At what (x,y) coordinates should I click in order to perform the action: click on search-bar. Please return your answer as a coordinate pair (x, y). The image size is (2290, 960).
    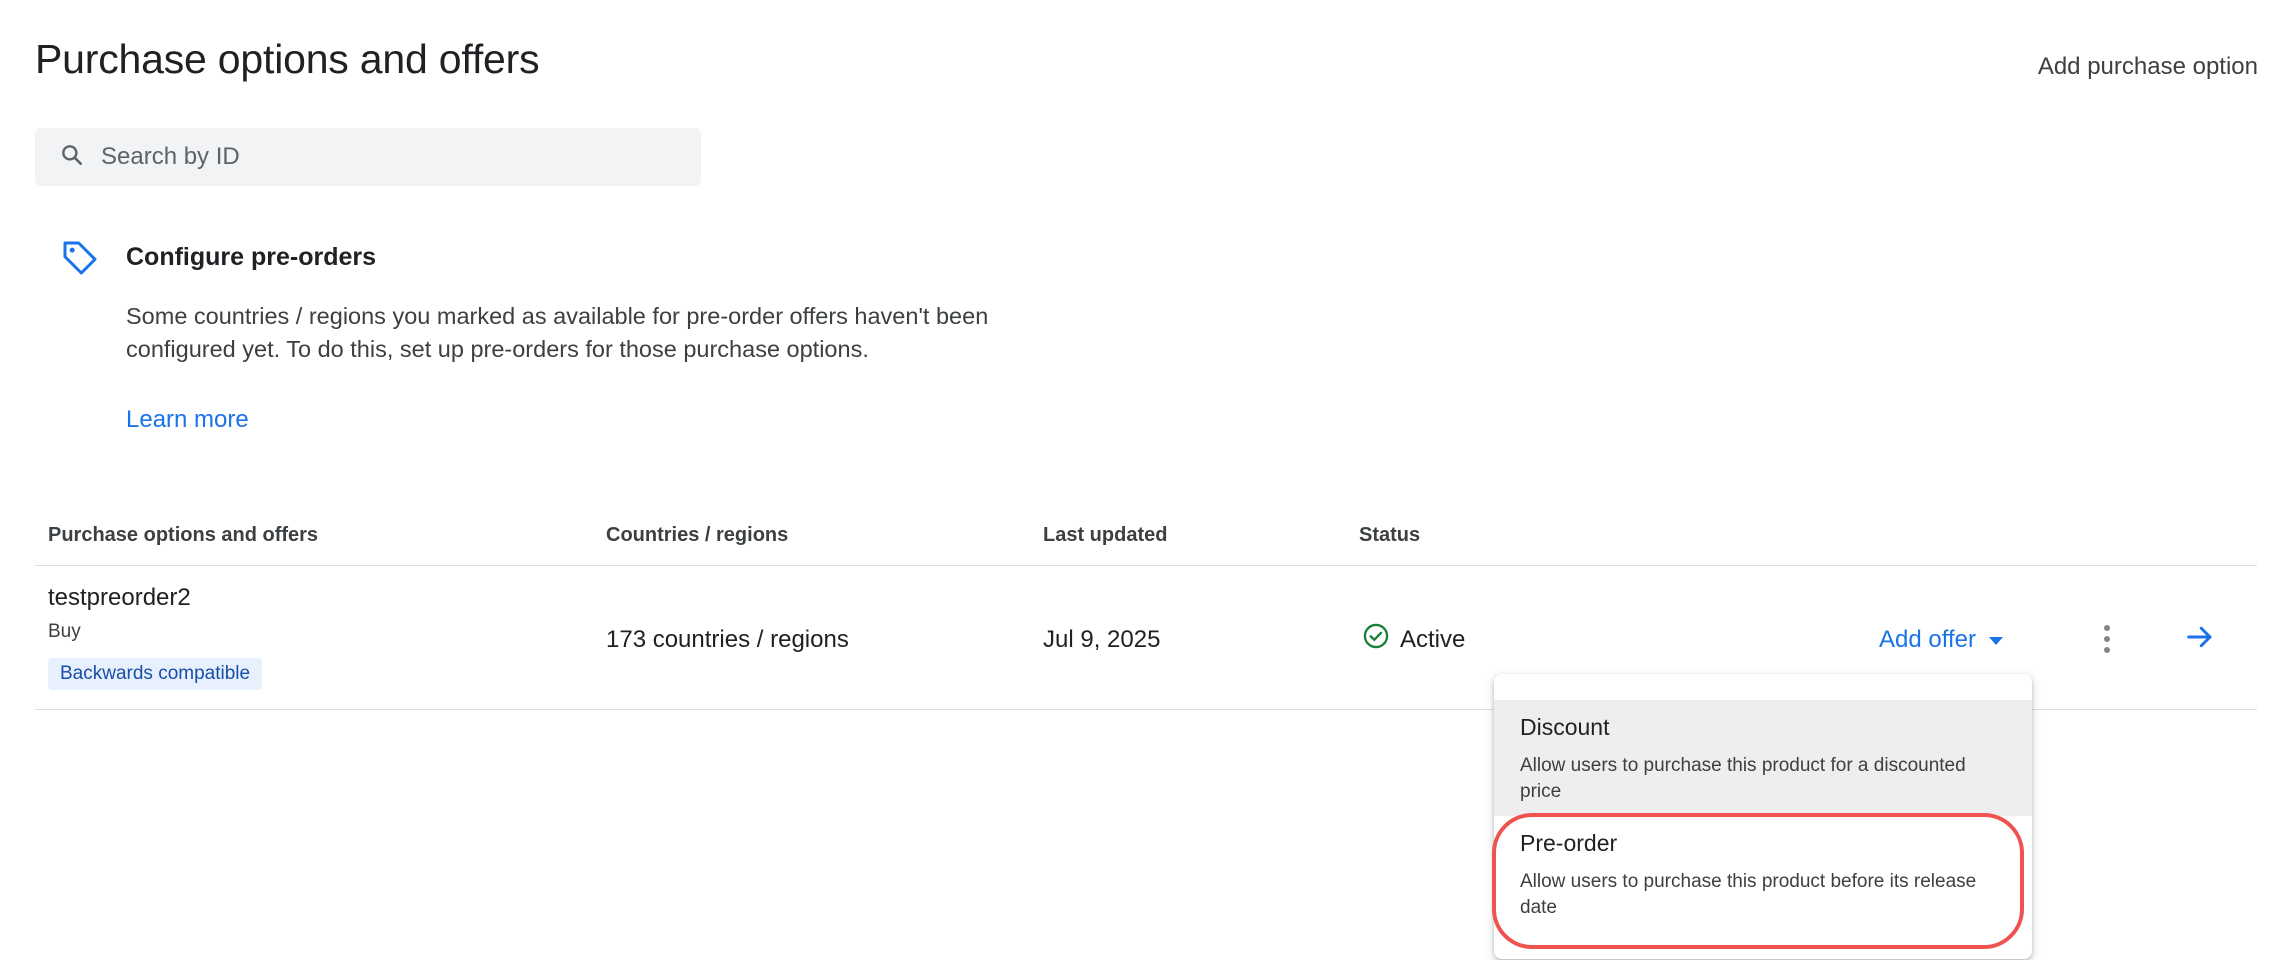
    Looking at the image, I should click on (368, 157).